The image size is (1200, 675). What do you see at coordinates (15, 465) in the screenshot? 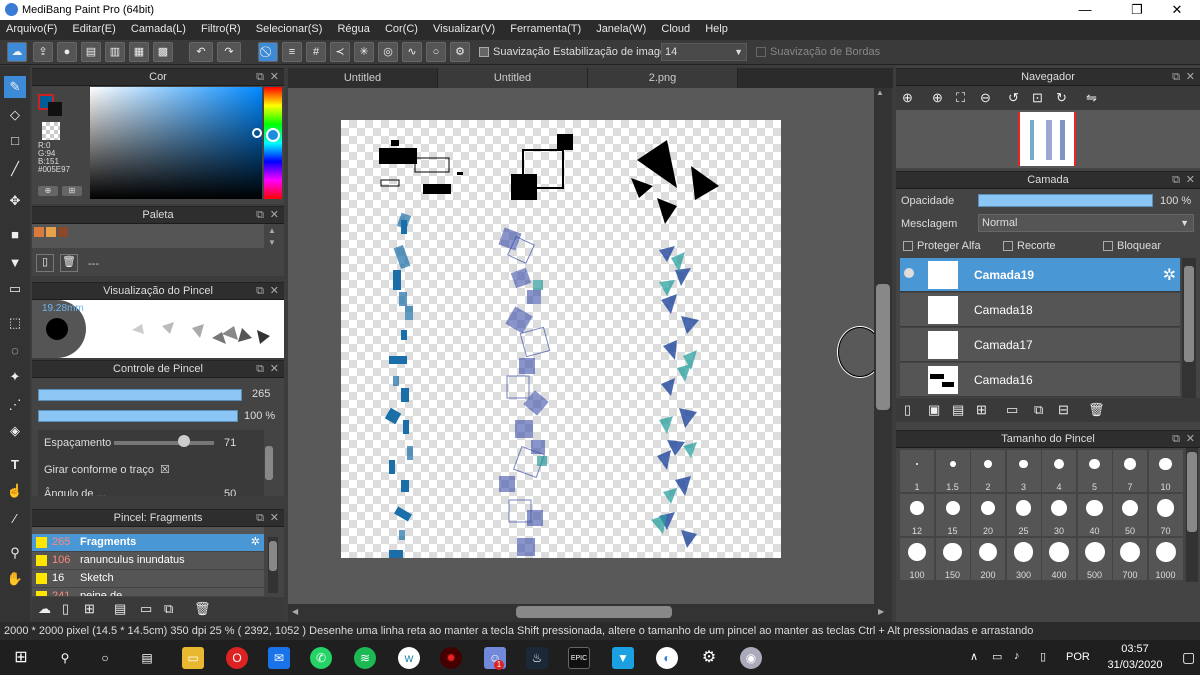
I see `text-tool-icon: T` at bounding box center [15, 465].